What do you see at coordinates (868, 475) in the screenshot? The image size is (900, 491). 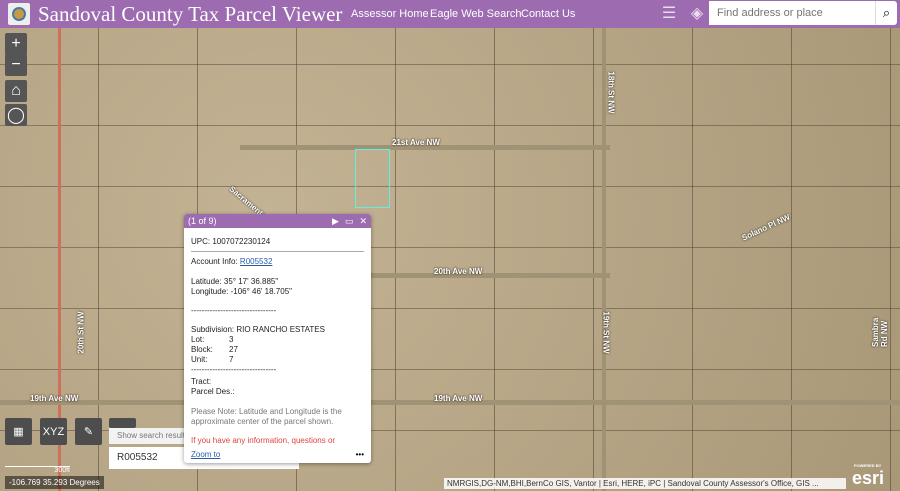 I see `esri-logo: POWERED BY esri` at bounding box center [868, 475].